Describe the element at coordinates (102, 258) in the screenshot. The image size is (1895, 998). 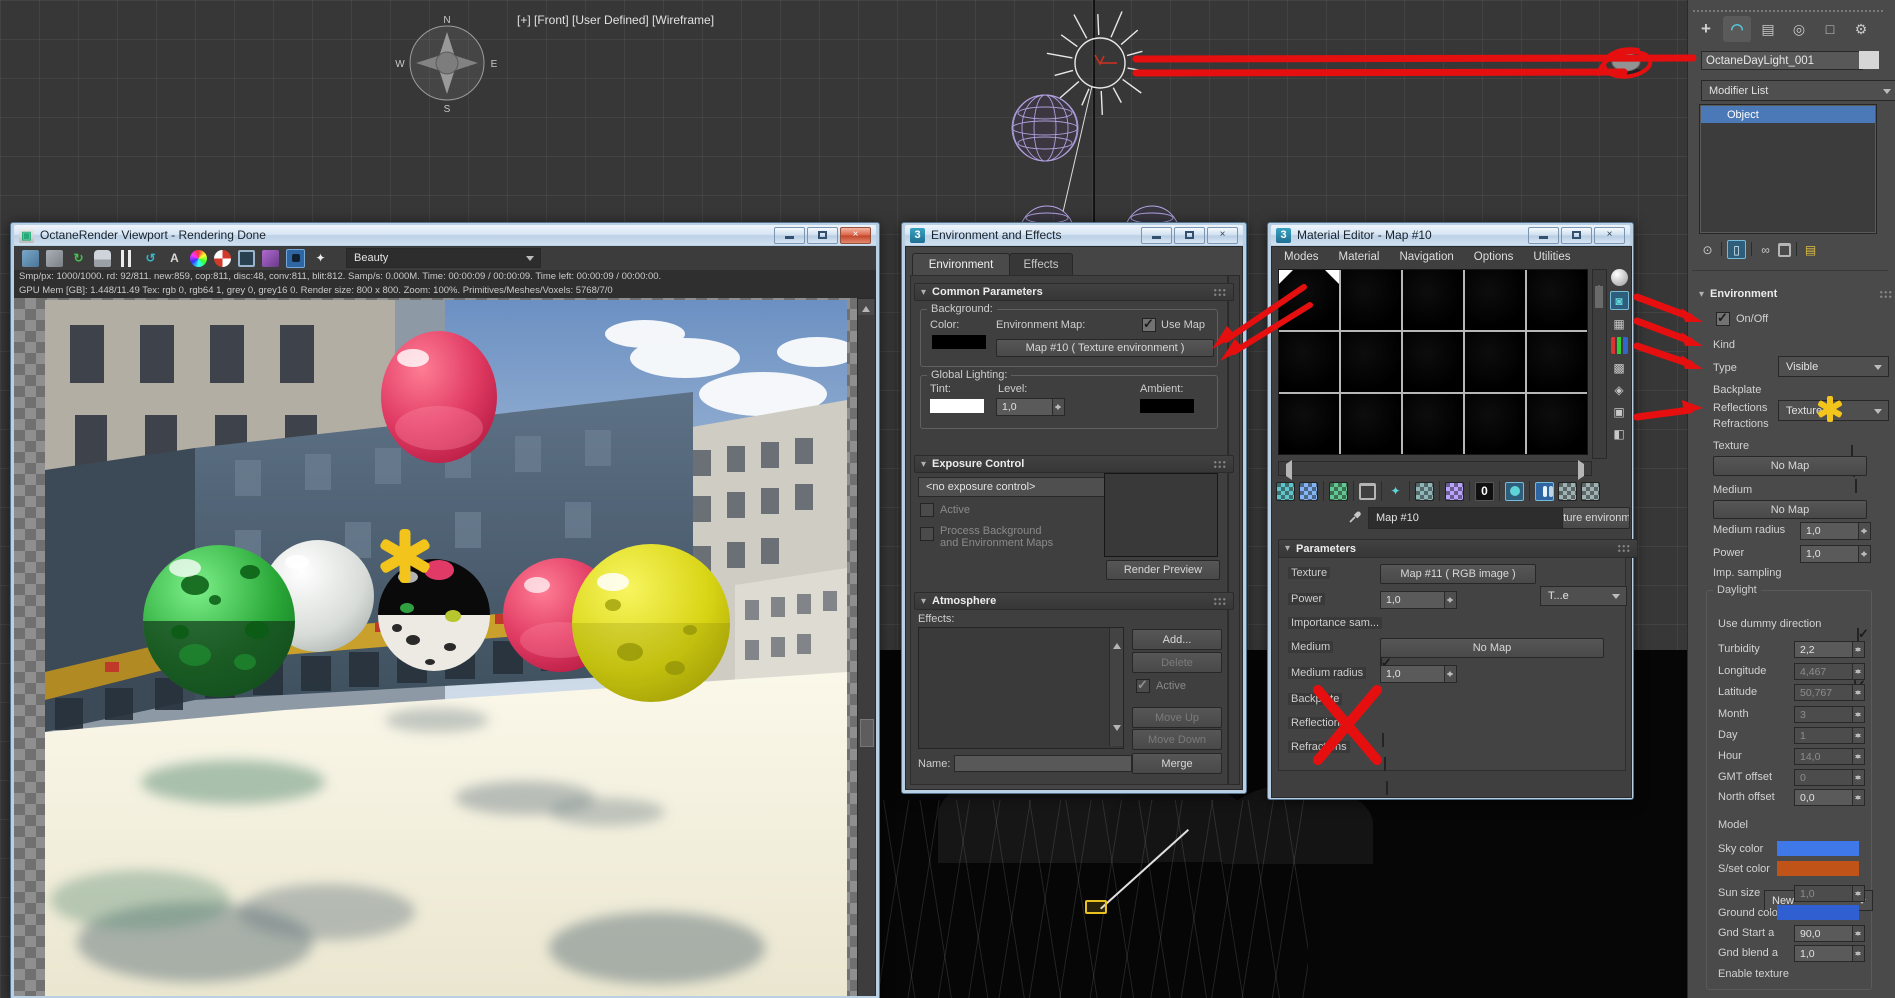
I see `lock-icon` at that location.